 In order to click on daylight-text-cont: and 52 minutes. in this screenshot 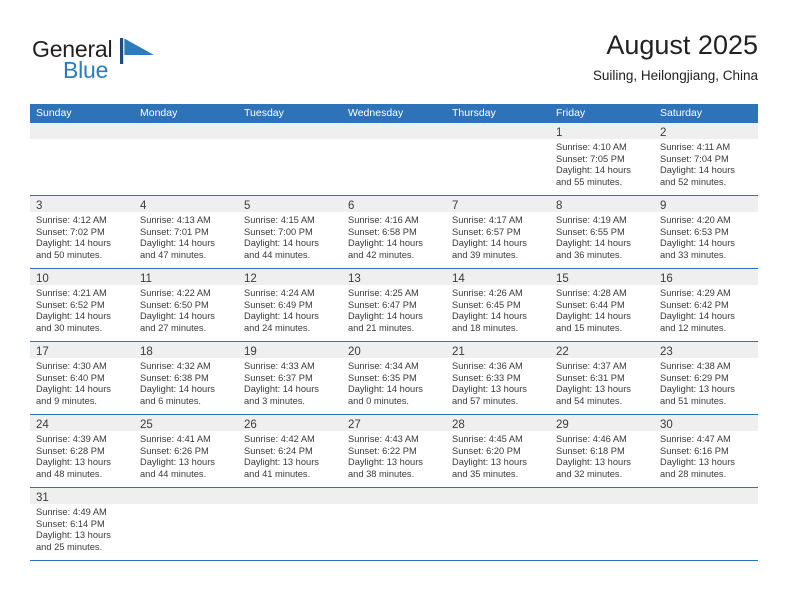, I will do `click(693, 181)`.